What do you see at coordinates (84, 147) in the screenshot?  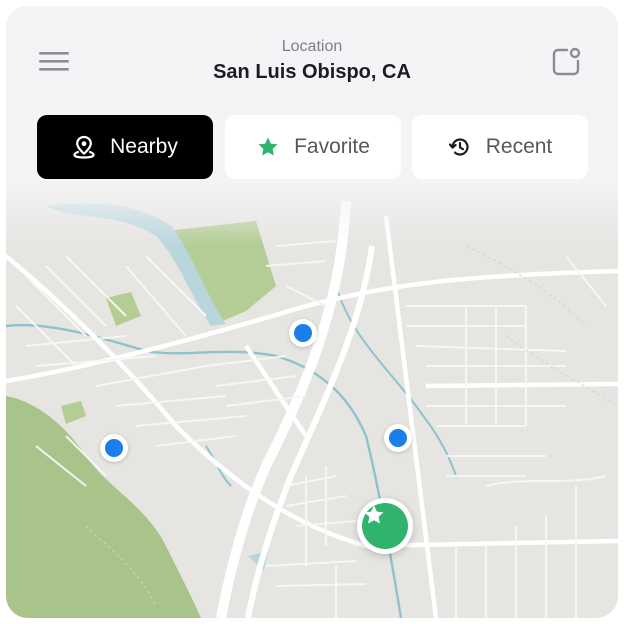 I see `location-pin-icon` at bounding box center [84, 147].